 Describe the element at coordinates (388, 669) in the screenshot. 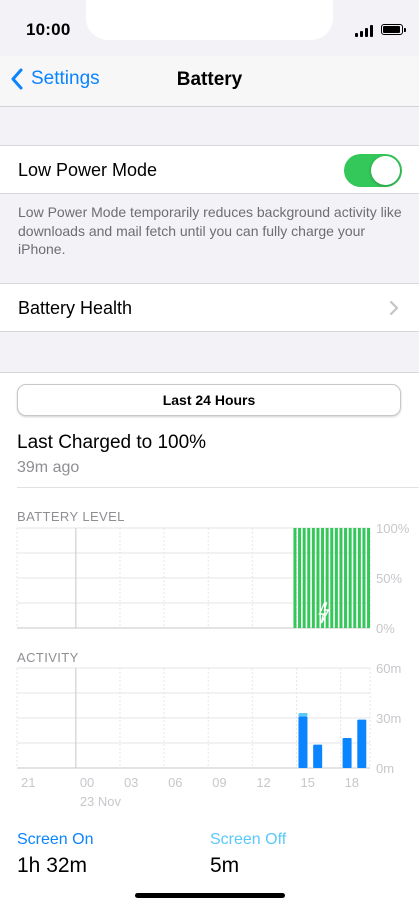

I see `y-tick-label: 60m` at that location.